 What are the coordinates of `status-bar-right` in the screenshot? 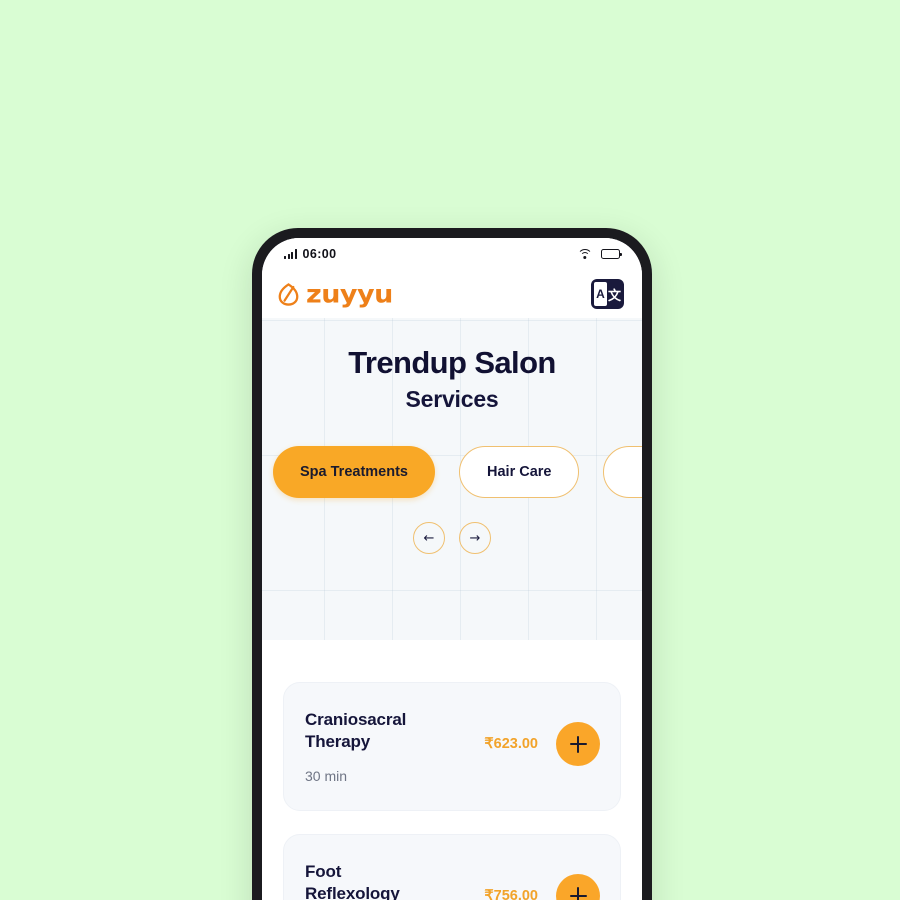 It's located at (600, 254).